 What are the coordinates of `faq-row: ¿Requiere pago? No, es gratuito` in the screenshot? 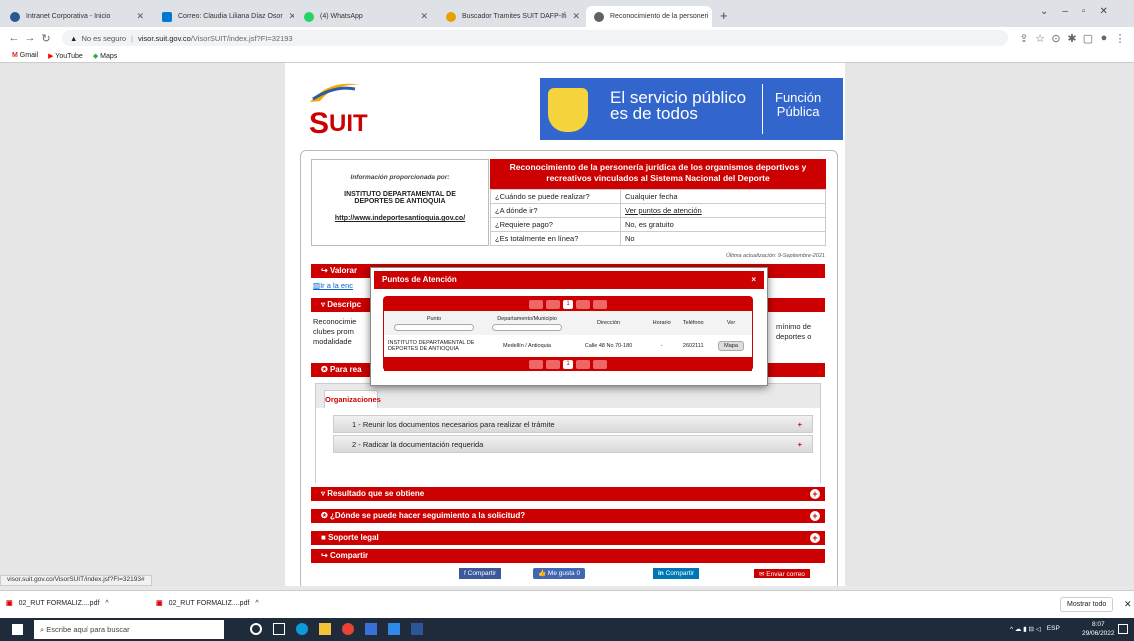 It's located at (658, 224).